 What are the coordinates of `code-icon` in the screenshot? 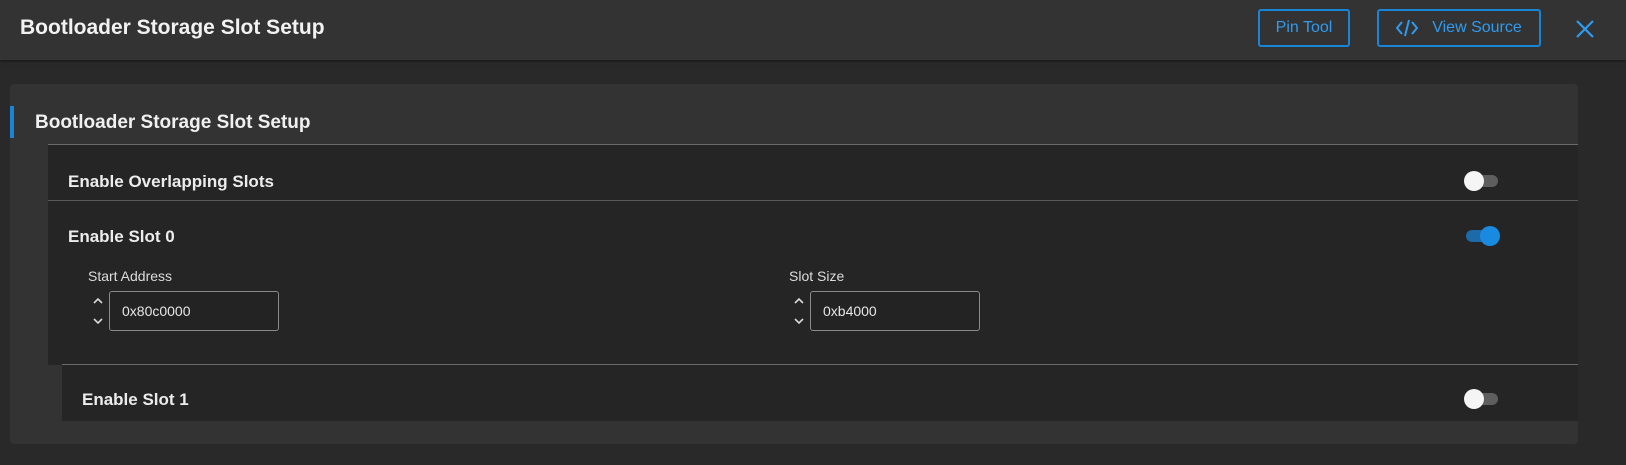 It's located at (1407, 28).